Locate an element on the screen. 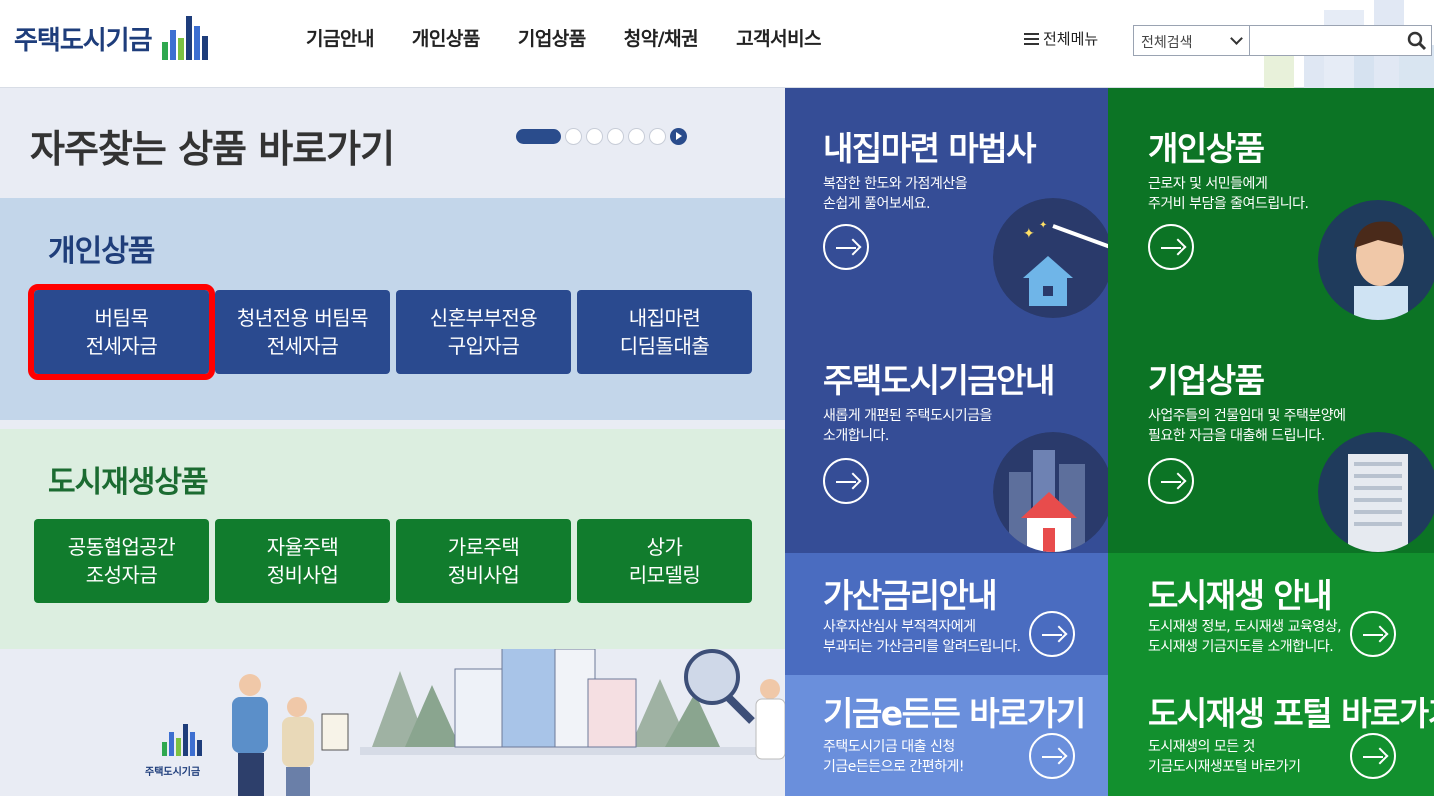  office-building-icon is located at coordinates (1376, 492).